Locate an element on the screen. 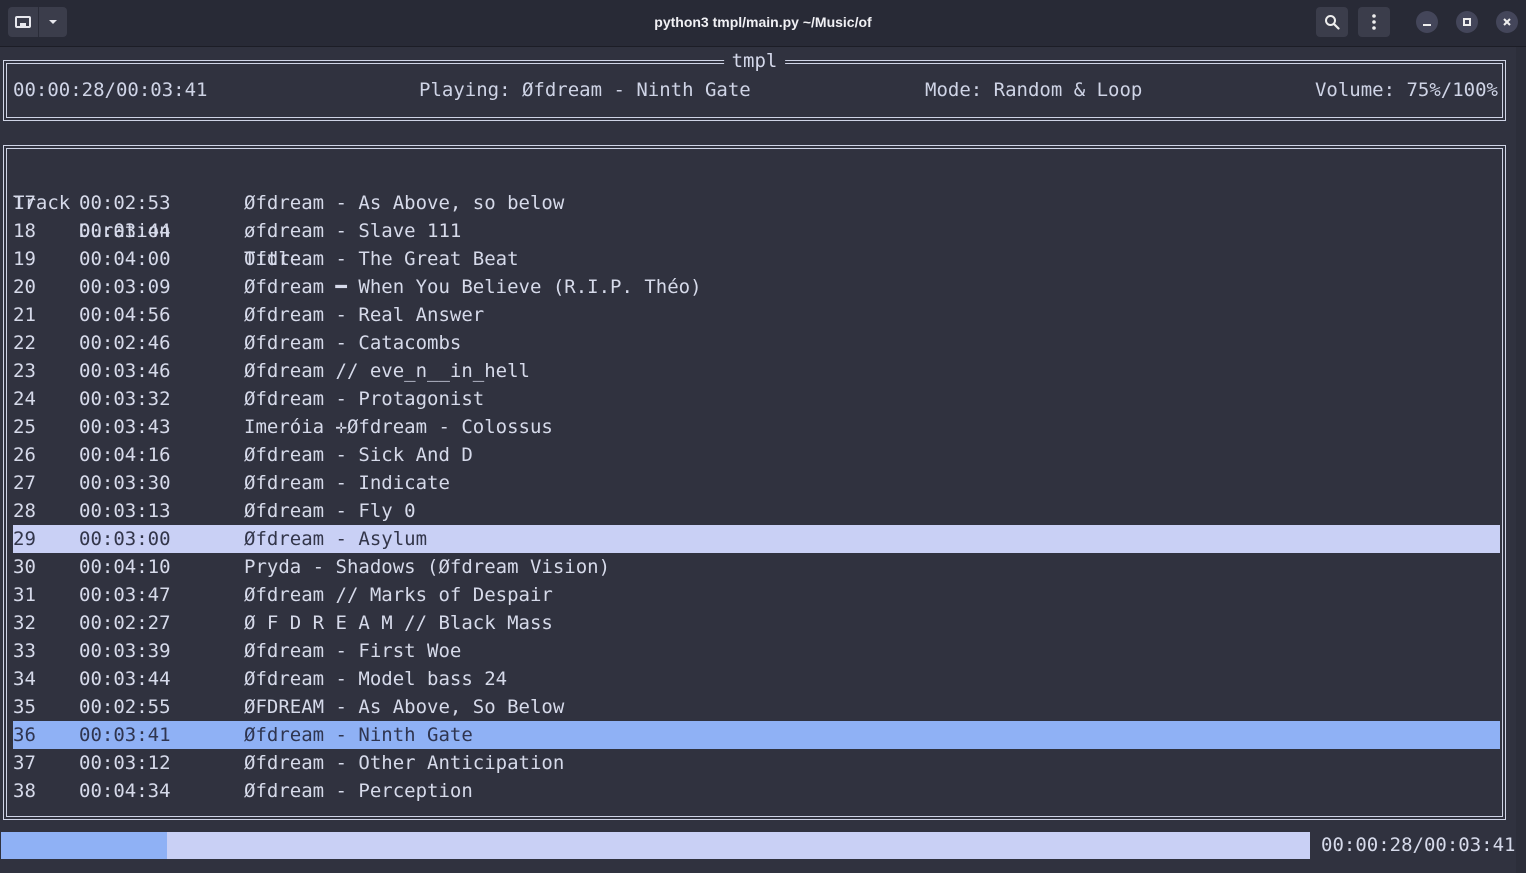  track-duration: 00:04:34 is located at coordinates (125, 791).